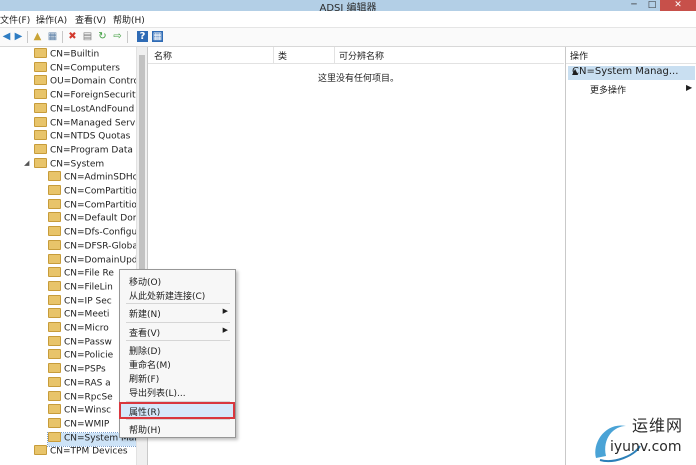 Image resolution: width=696 pixels, height=465 pixels. I want to click on delete-icon: ✖, so click(72, 36).